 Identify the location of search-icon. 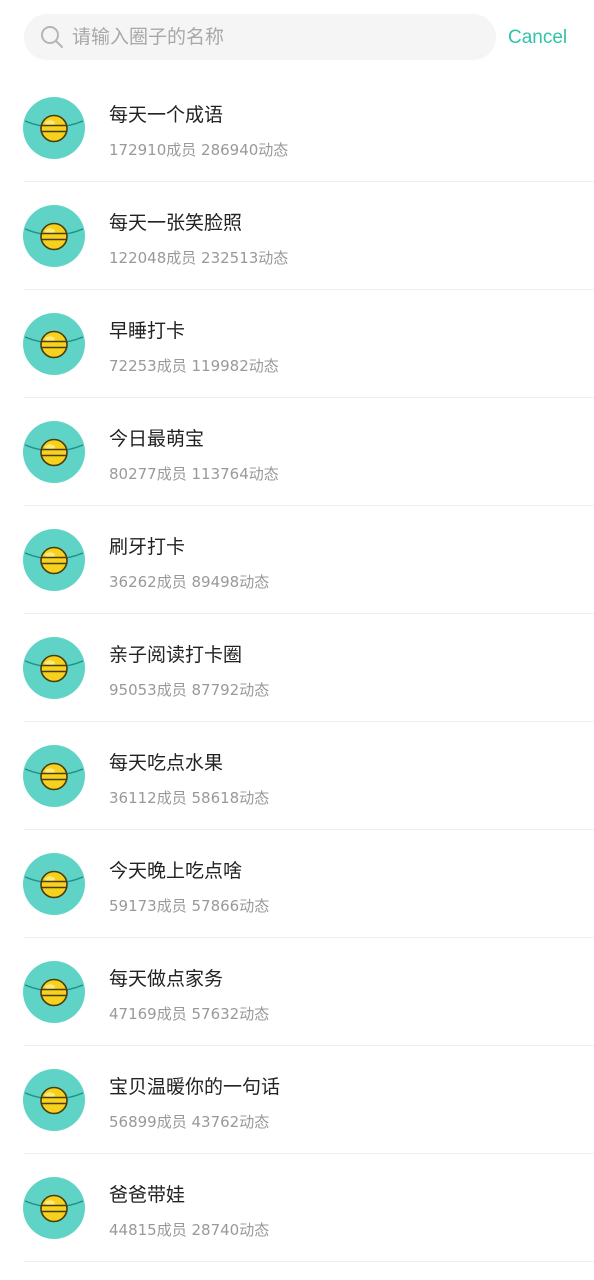
(52, 37).